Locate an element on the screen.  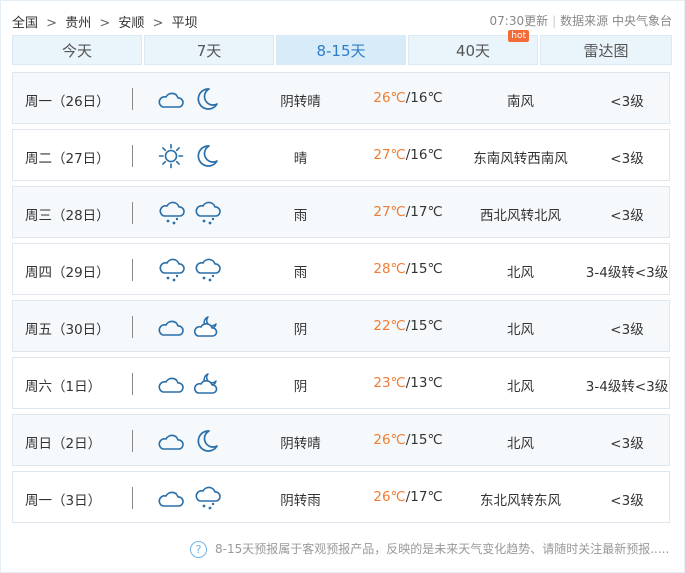
breadcrumb-country: 全国 is located at coordinates (25, 21).